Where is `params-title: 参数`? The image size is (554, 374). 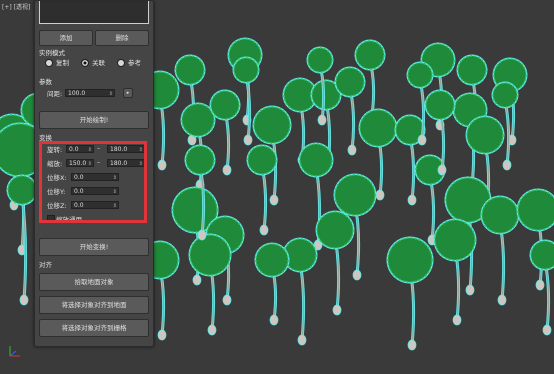
params-title: 参数 is located at coordinates (45, 81).